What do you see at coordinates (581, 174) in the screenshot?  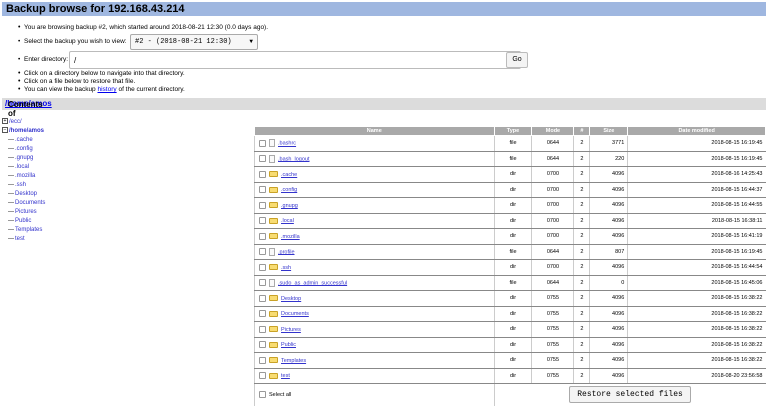 I see `num-cell: 2` at bounding box center [581, 174].